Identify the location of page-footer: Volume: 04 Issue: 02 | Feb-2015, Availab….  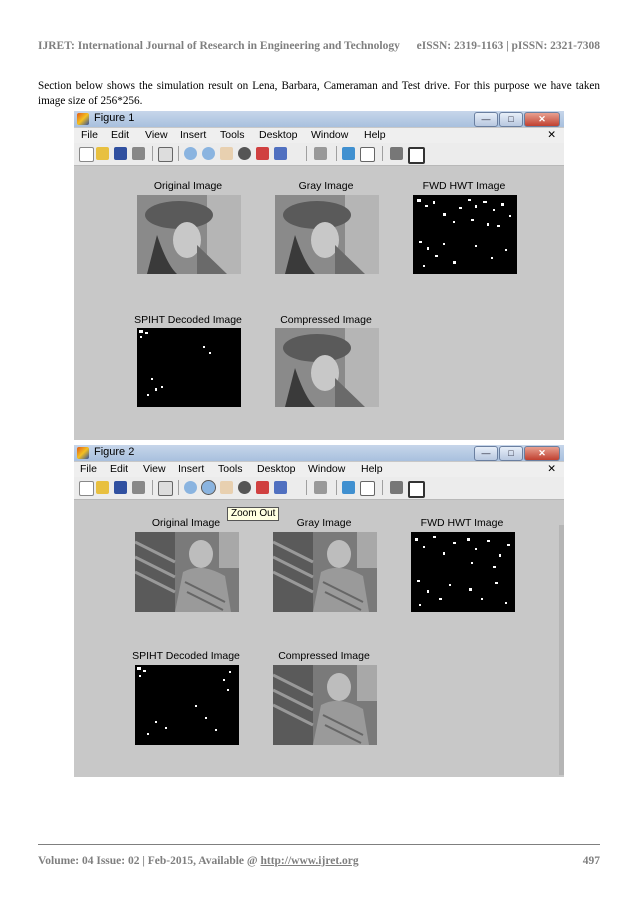
(319, 861).